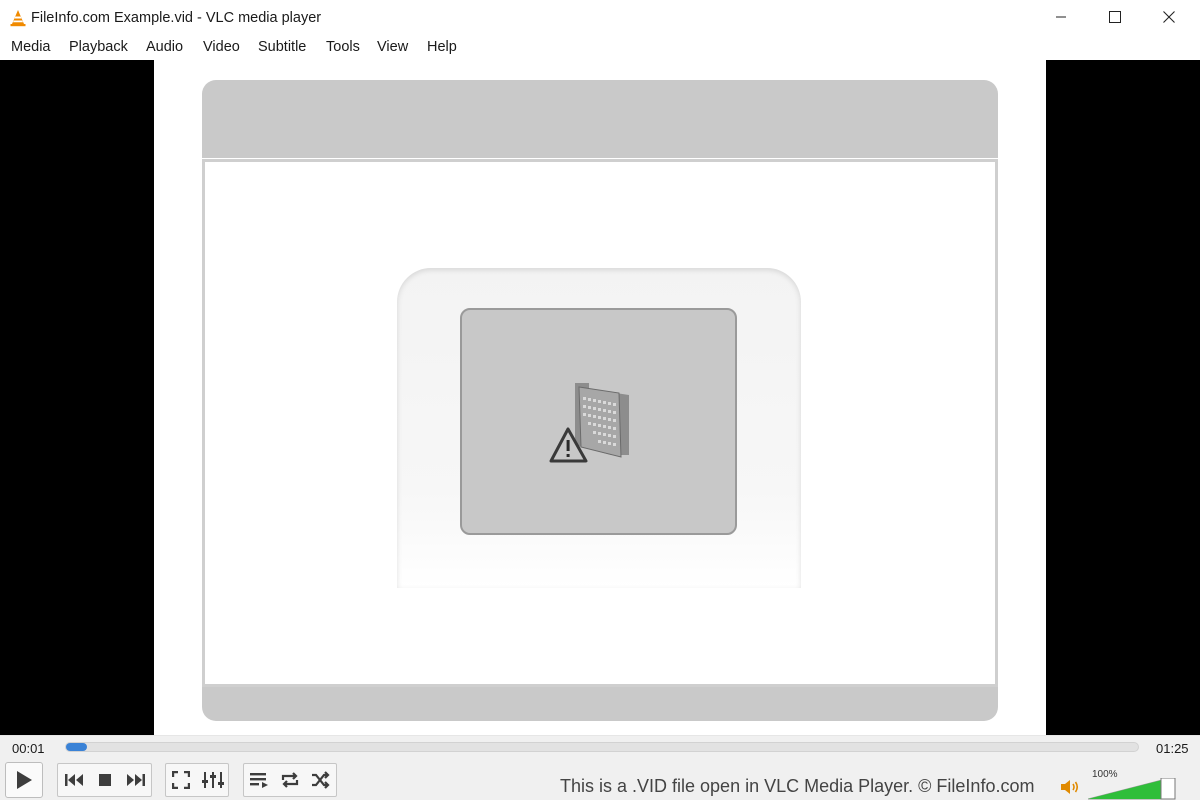 The image size is (1200, 800). What do you see at coordinates (602, 747) in the screenshot?
I see `seek-bar` at bounding box center [602, 747].